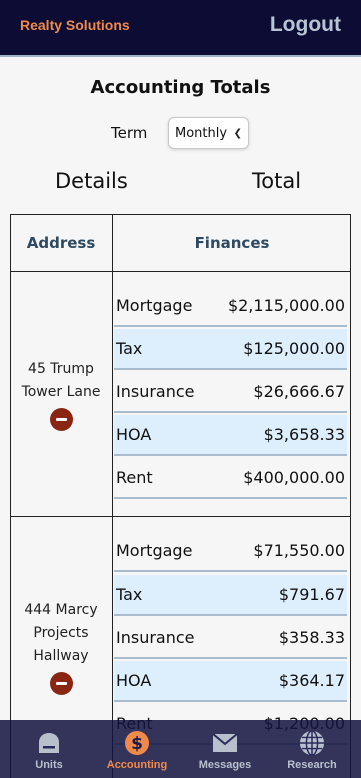 The height and width of the screenshot is (778, 361). What do you see at coordinates (230, 392) in the screenshot?
I see `finance-row: Insurance $26,666.67` at bounding box center [230, 392].